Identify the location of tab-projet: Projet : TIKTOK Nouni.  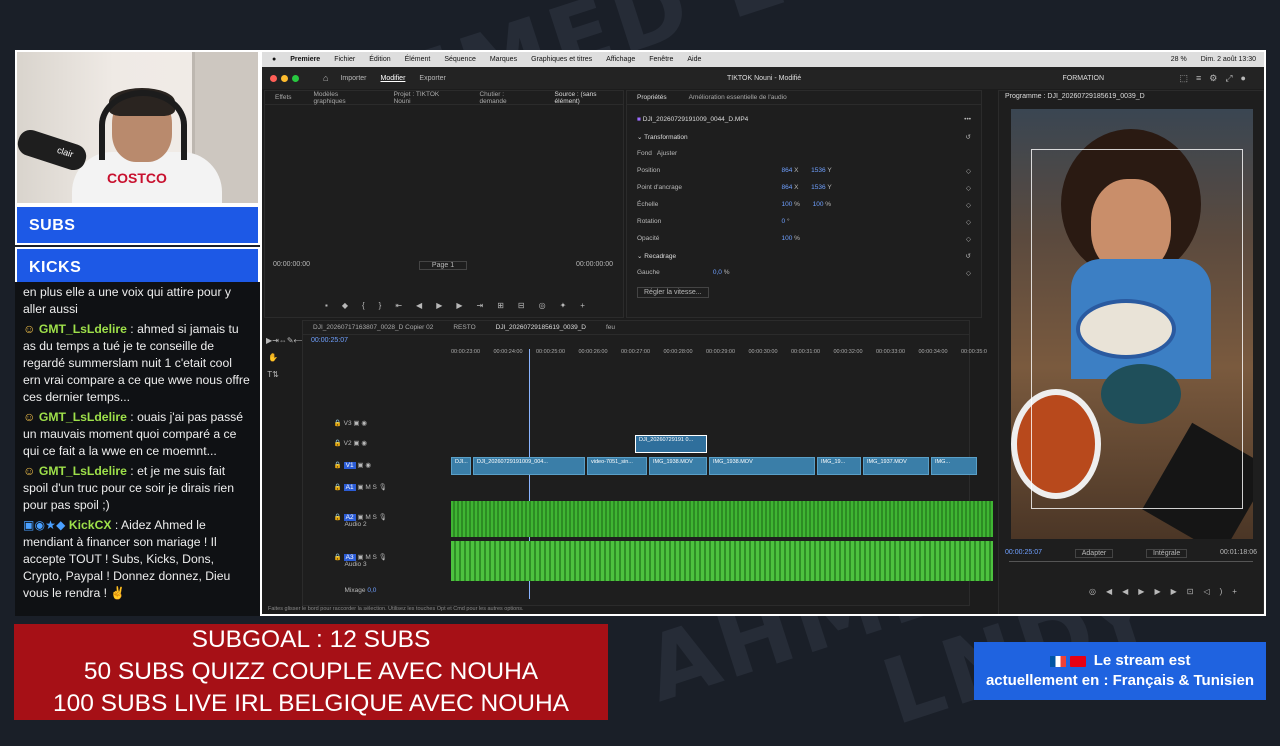
(426, 98).